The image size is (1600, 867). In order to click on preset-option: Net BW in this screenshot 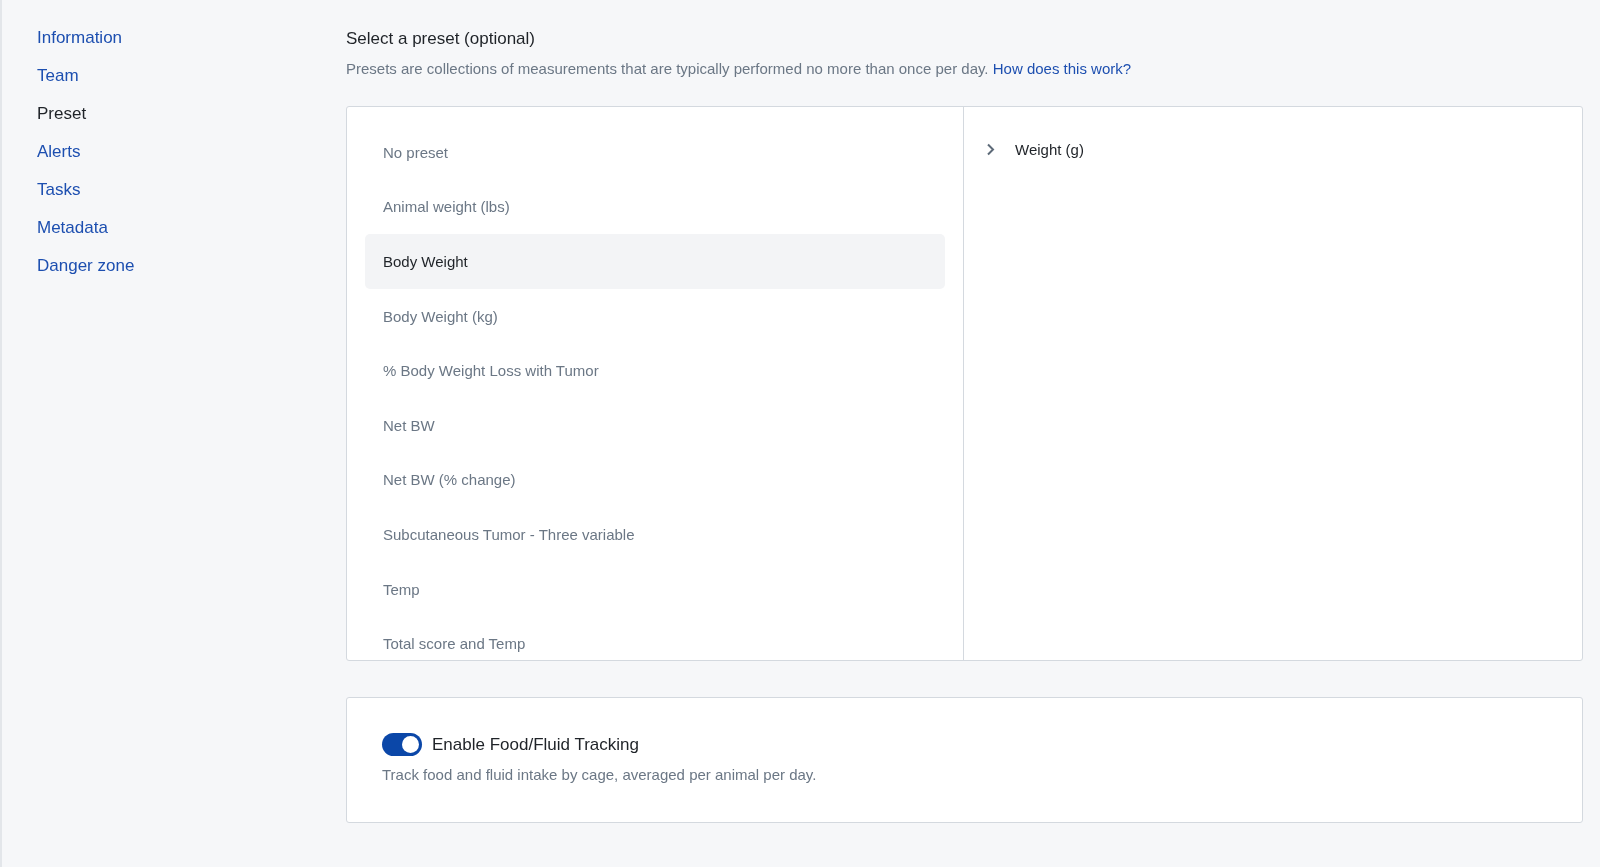, I will do `click(655, 425)`.